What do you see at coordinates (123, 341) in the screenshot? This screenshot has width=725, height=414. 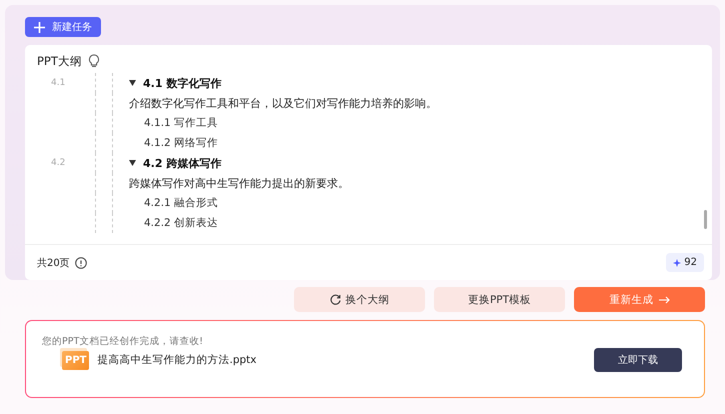 I see `completion-message: 您的PPT文档已经创作完成，请查收!` at bounding box center [123, 341].